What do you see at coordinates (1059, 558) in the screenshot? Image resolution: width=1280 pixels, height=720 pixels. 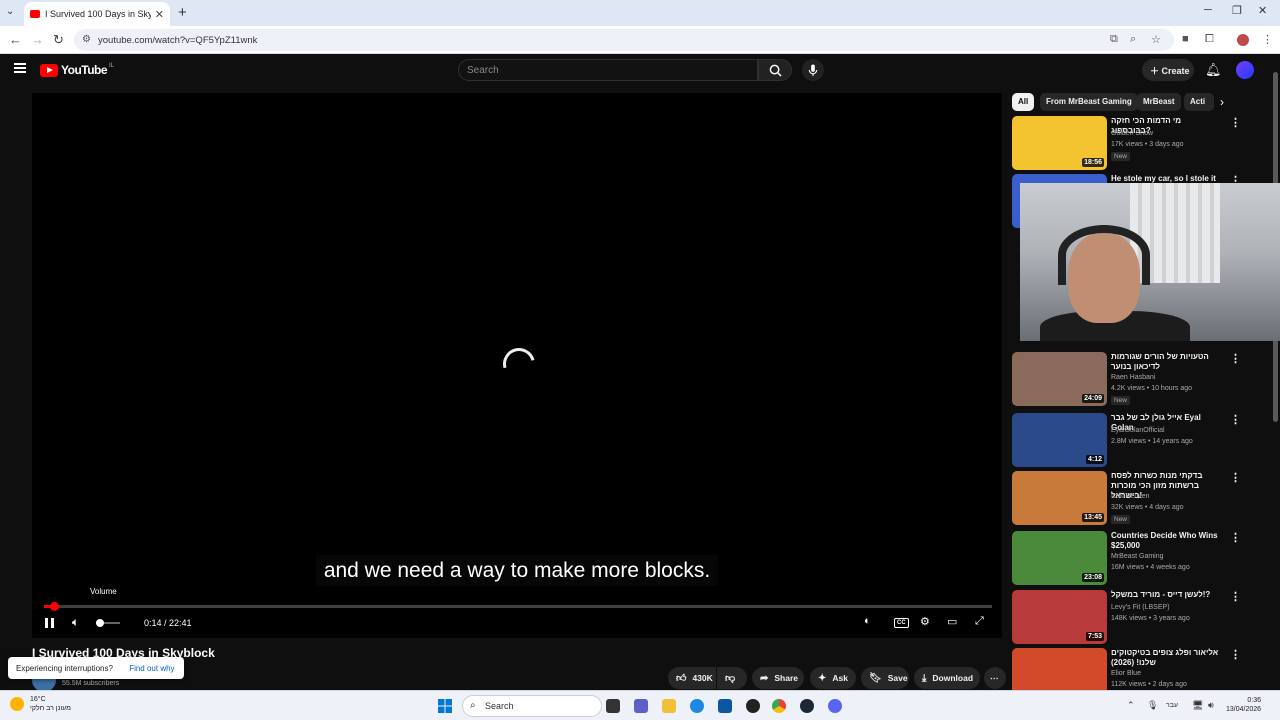 I see `video-thumbnail: 23:08` at bounding box center [1059, 558].